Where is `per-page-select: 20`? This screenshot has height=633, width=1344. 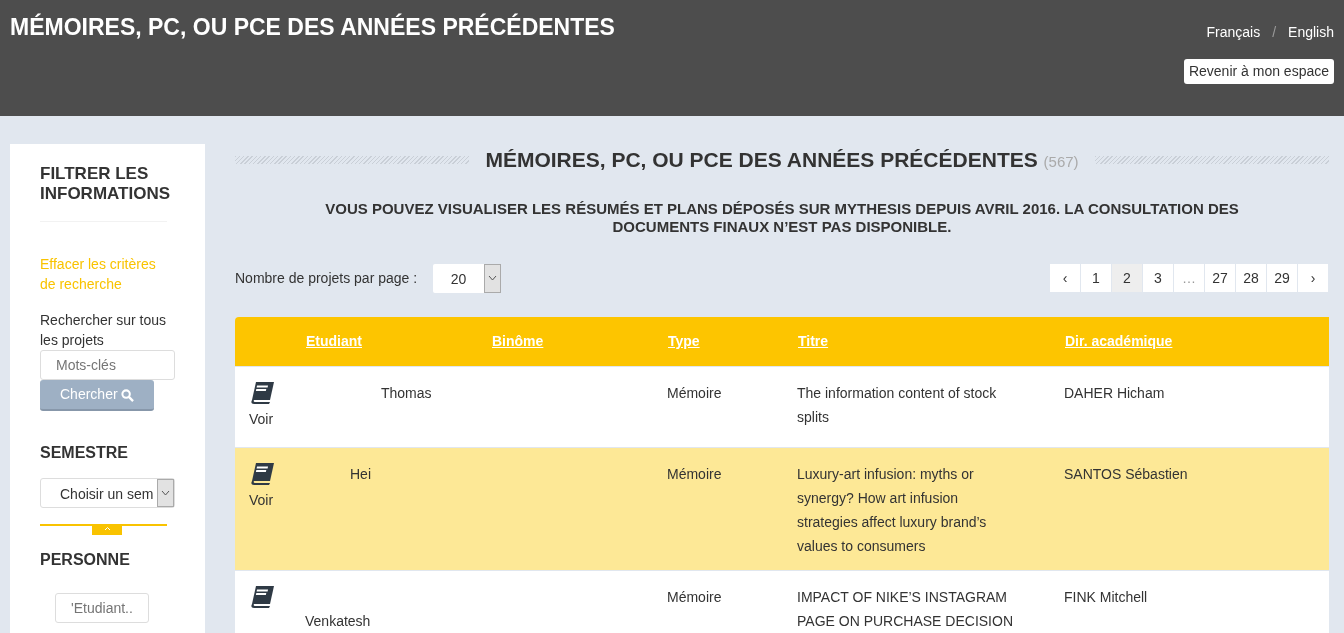 per-page-select: 20 is located at coordinates (467, 278).